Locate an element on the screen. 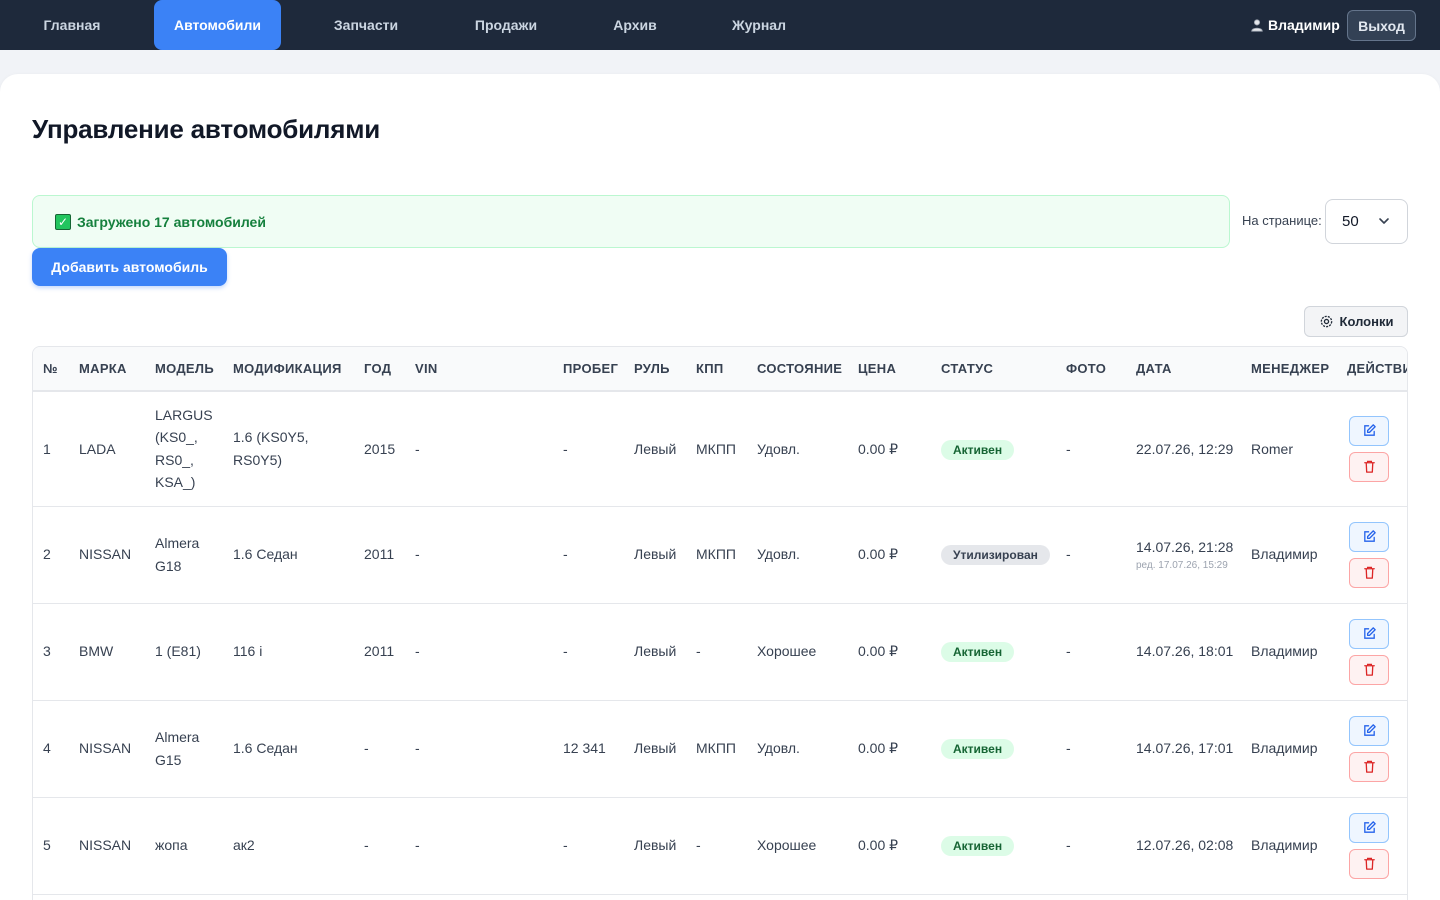 This screenshot has height=900, width=1440. cell-num: 5 is located at coordinates (51, 846).